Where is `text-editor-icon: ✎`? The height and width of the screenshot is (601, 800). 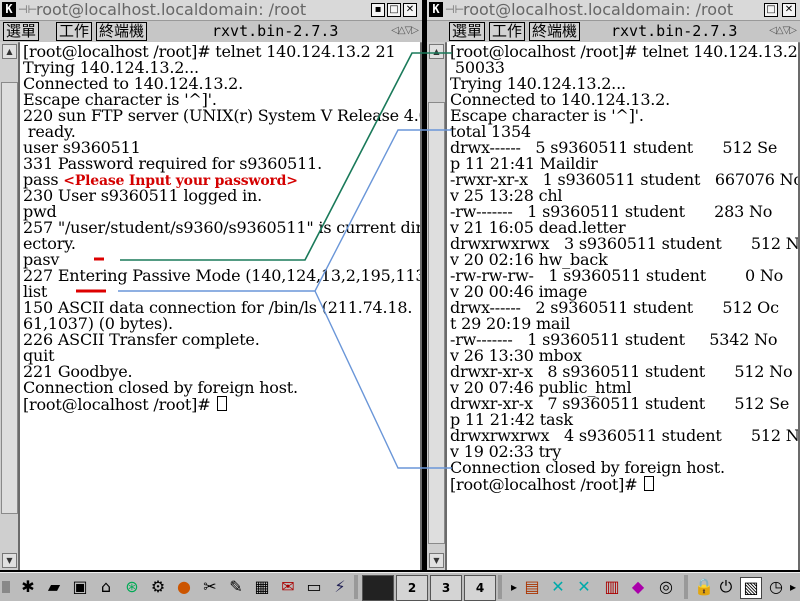
text-editor-icon: ✎ is located at coordinates (236, 587).